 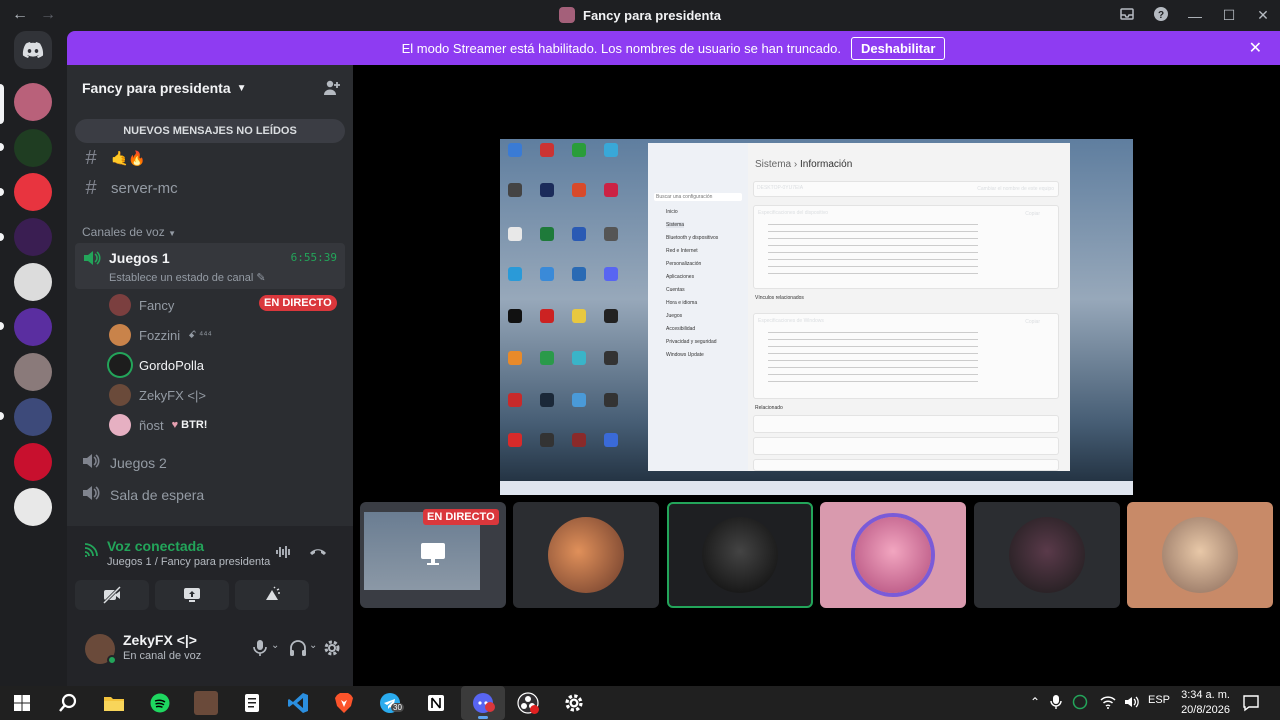 What do you see at coordinates (1035, 702) in the screenshot?
I see `chevron-up-icon: ⌃` at bounding box center [1035, 702].